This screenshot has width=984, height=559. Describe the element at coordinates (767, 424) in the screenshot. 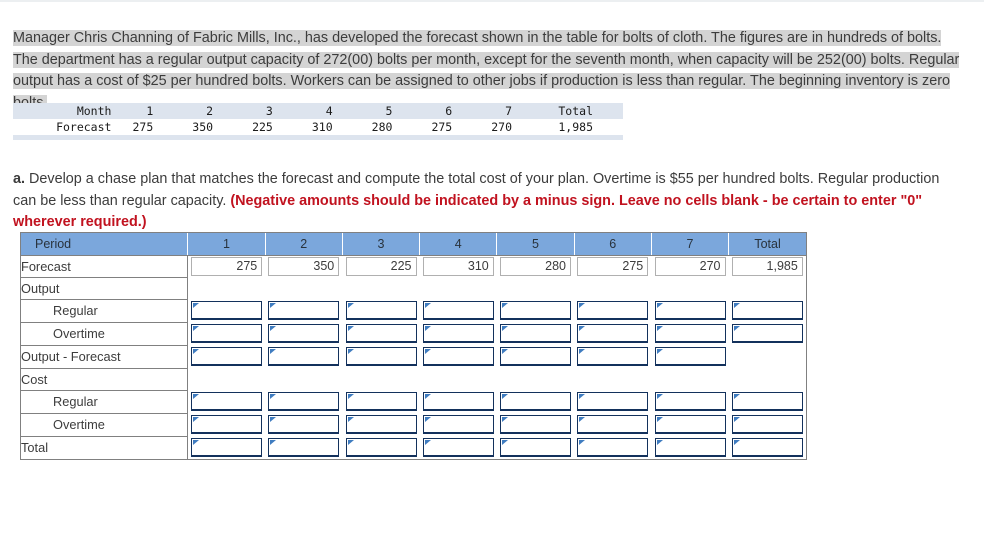

I see `input-cell-overtime-total` at that location.